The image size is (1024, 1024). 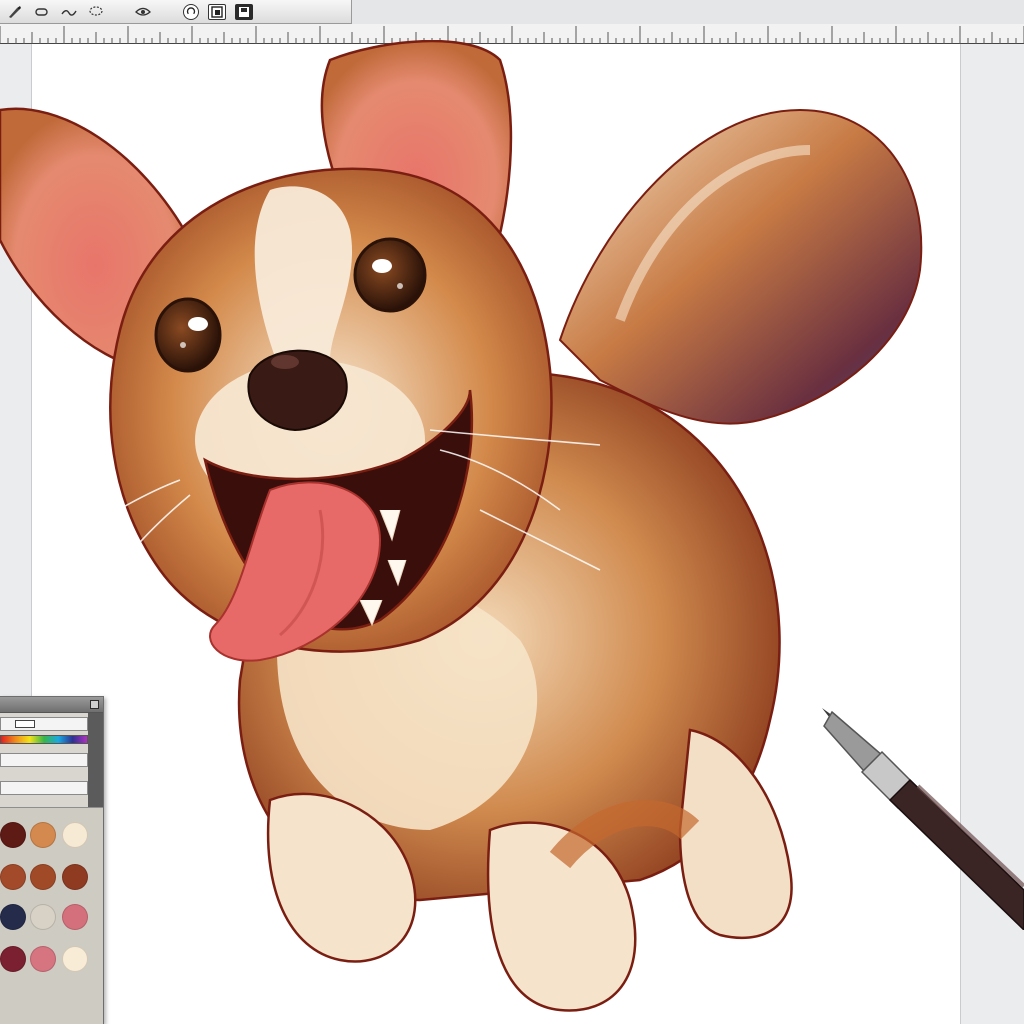 I want to click on brush-icon, so click(x=15, y=12).